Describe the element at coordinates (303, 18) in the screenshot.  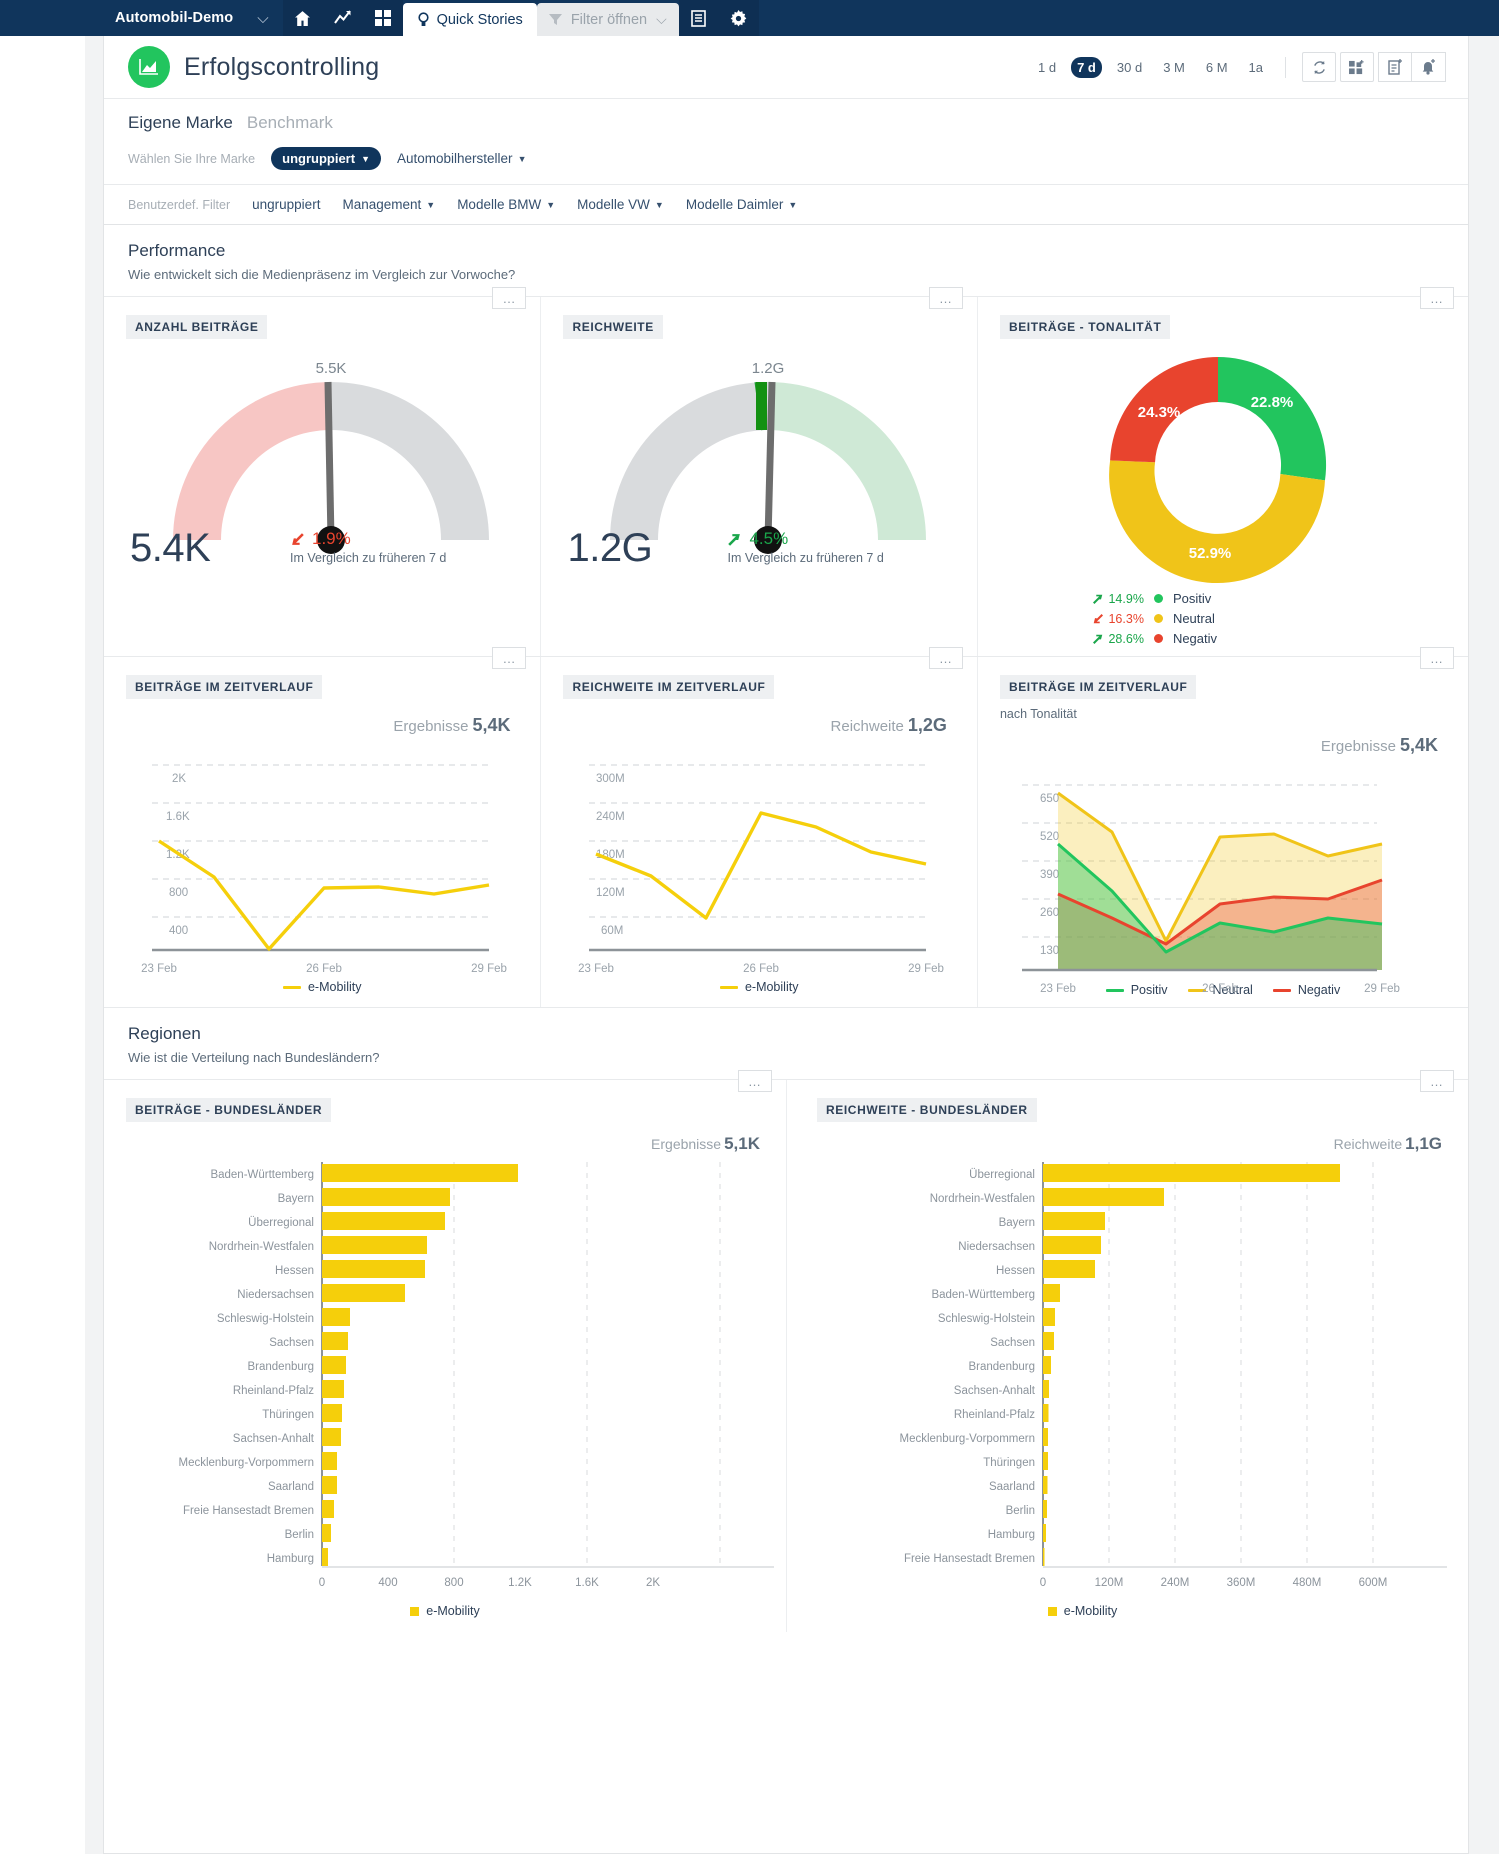
I see `home-icon` at that location.